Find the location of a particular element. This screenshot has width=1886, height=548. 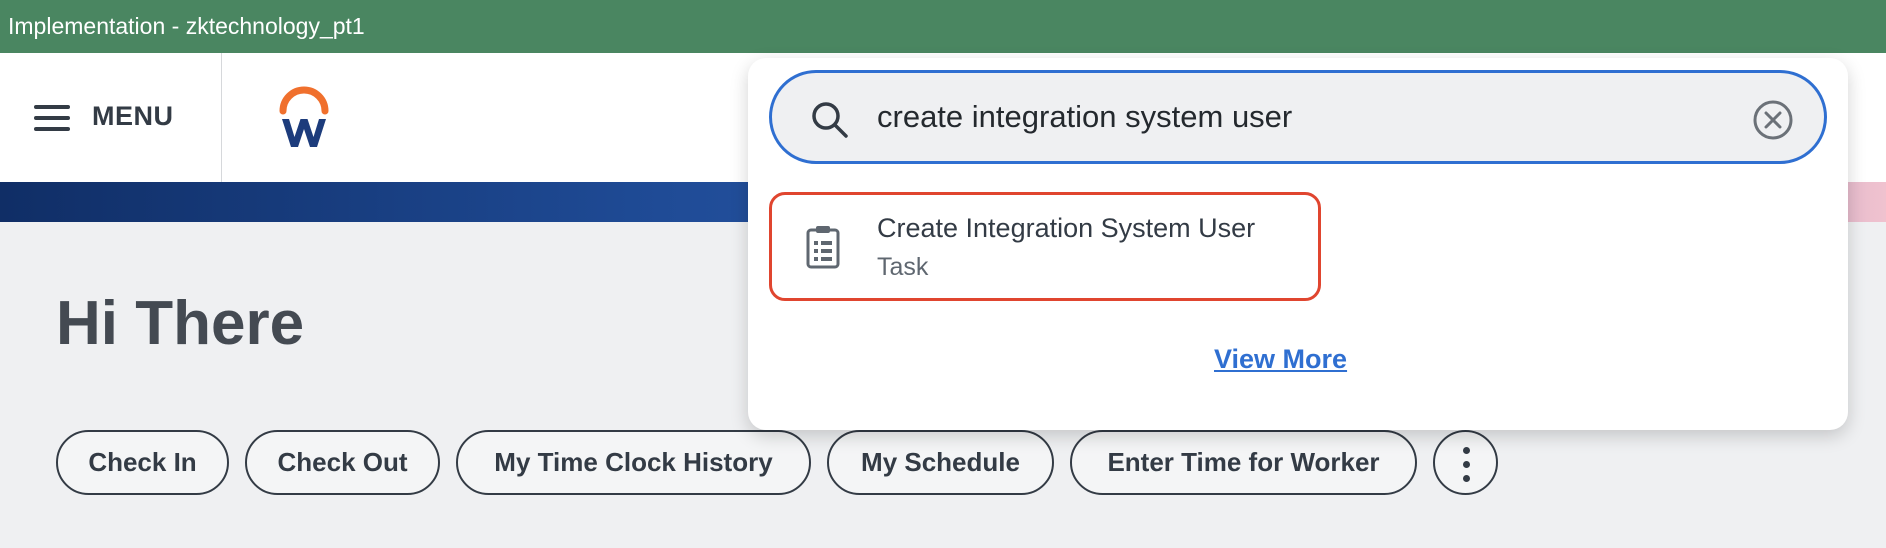

window-title-bar: Implementation - zktechnology_pt1 is located at coordinates (943, 26).